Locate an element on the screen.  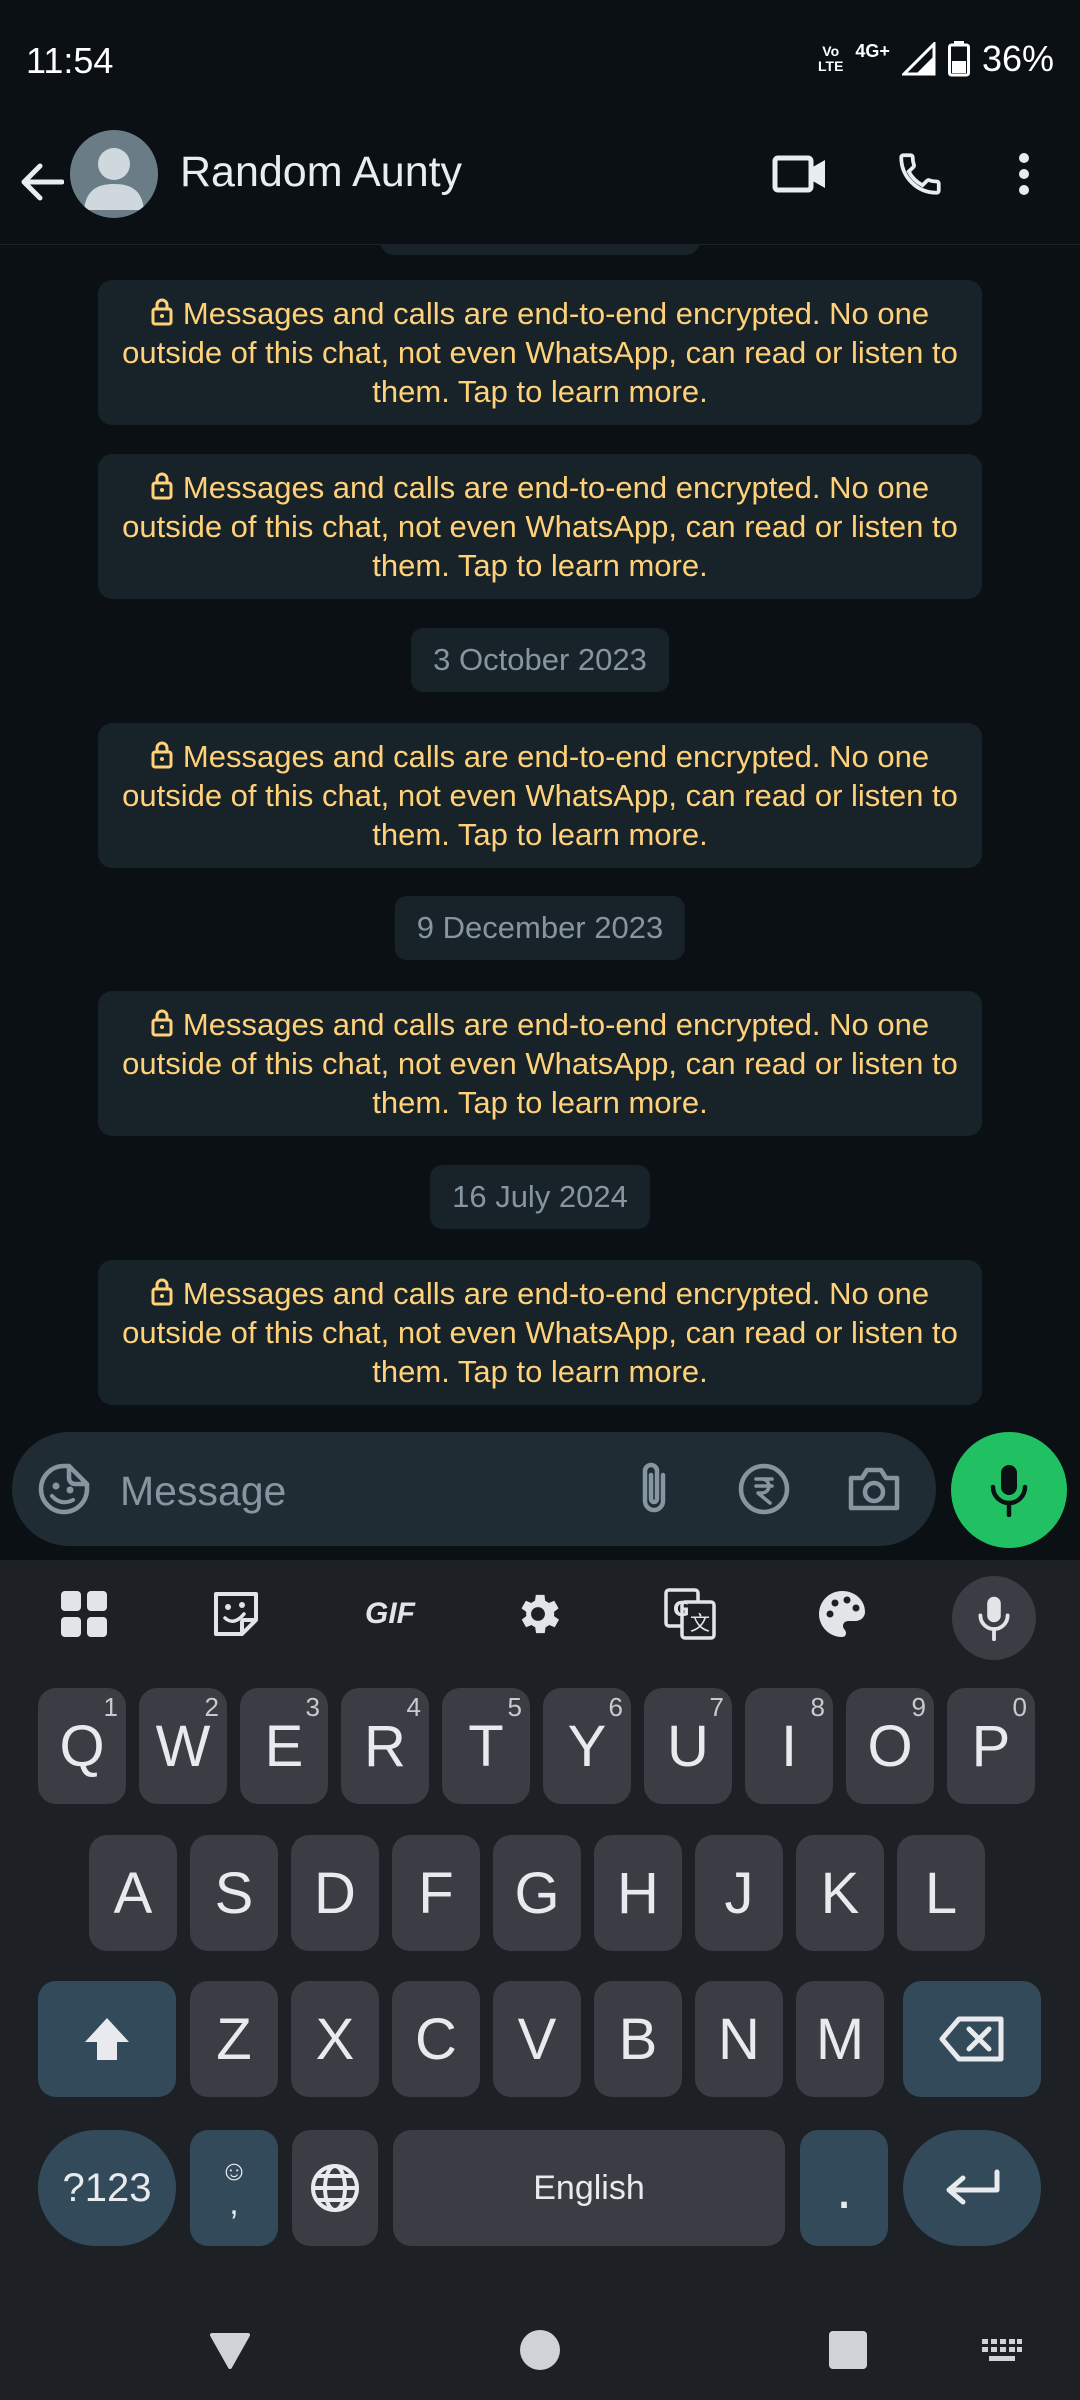
translate-icon: G 文 is located at coordinates (690, 1614).